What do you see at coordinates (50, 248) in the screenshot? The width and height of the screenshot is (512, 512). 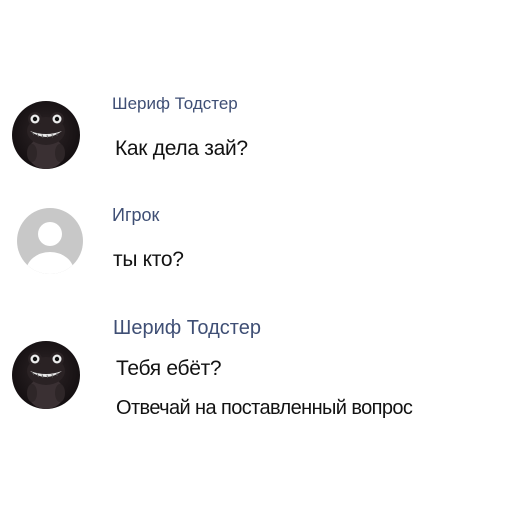 I see `user-silhouette-icon` at bounding box center [50, 248].